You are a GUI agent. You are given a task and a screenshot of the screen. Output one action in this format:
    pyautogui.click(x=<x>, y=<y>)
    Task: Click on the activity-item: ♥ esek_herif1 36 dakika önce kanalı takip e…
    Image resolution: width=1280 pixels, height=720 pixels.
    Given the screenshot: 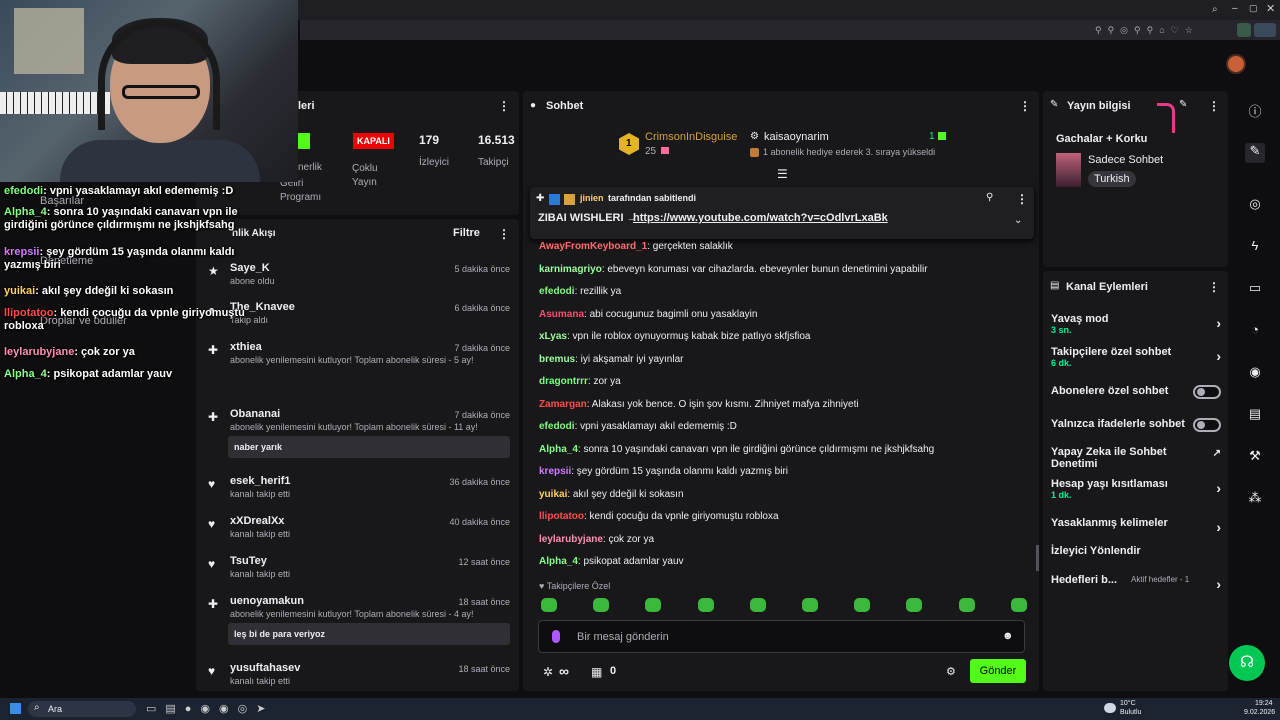 What is the action you would take?
    pyautogui.click(x=357, y=493)
    